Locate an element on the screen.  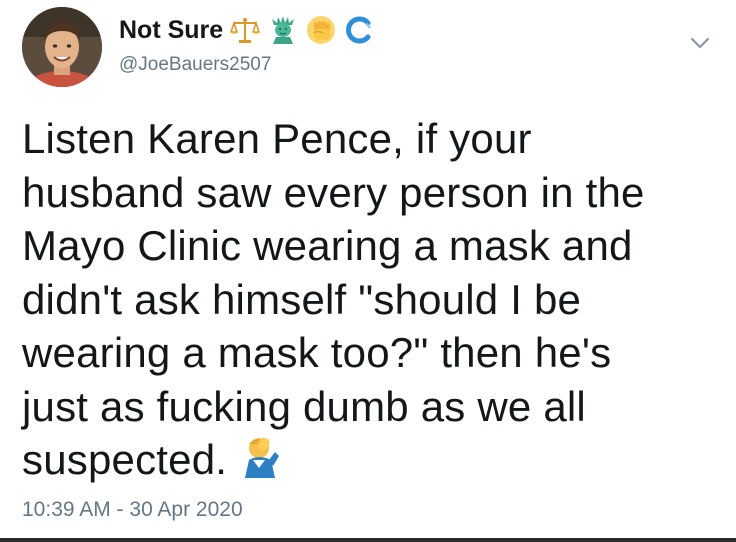
raised-fist-icon is located at coordinates (321, 30).